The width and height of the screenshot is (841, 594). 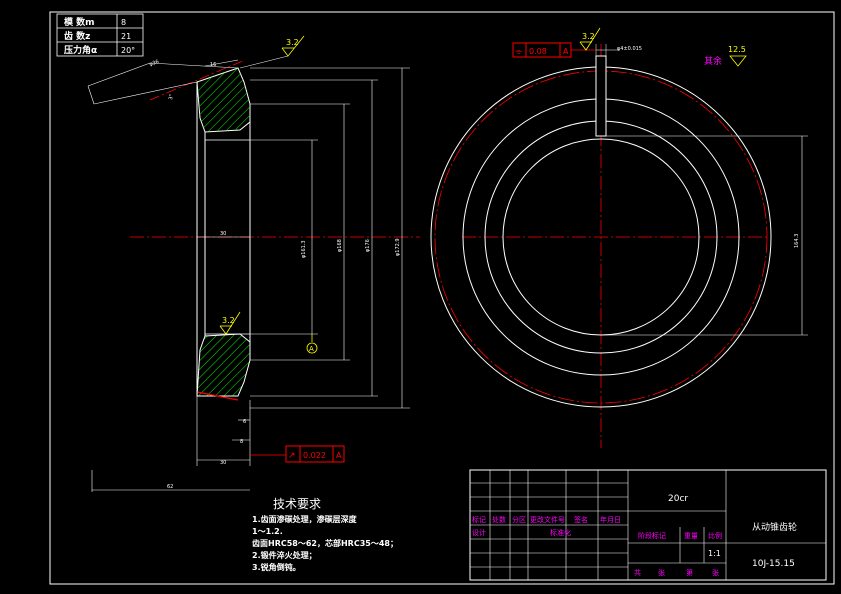 I want to click on param-label-pressure: 压力角α, so click(x=80, y=50).